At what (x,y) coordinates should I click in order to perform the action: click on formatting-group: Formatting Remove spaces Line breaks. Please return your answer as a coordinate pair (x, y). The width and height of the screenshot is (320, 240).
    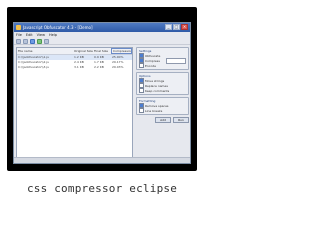
    Looking at the image, I should click on (162, 106).